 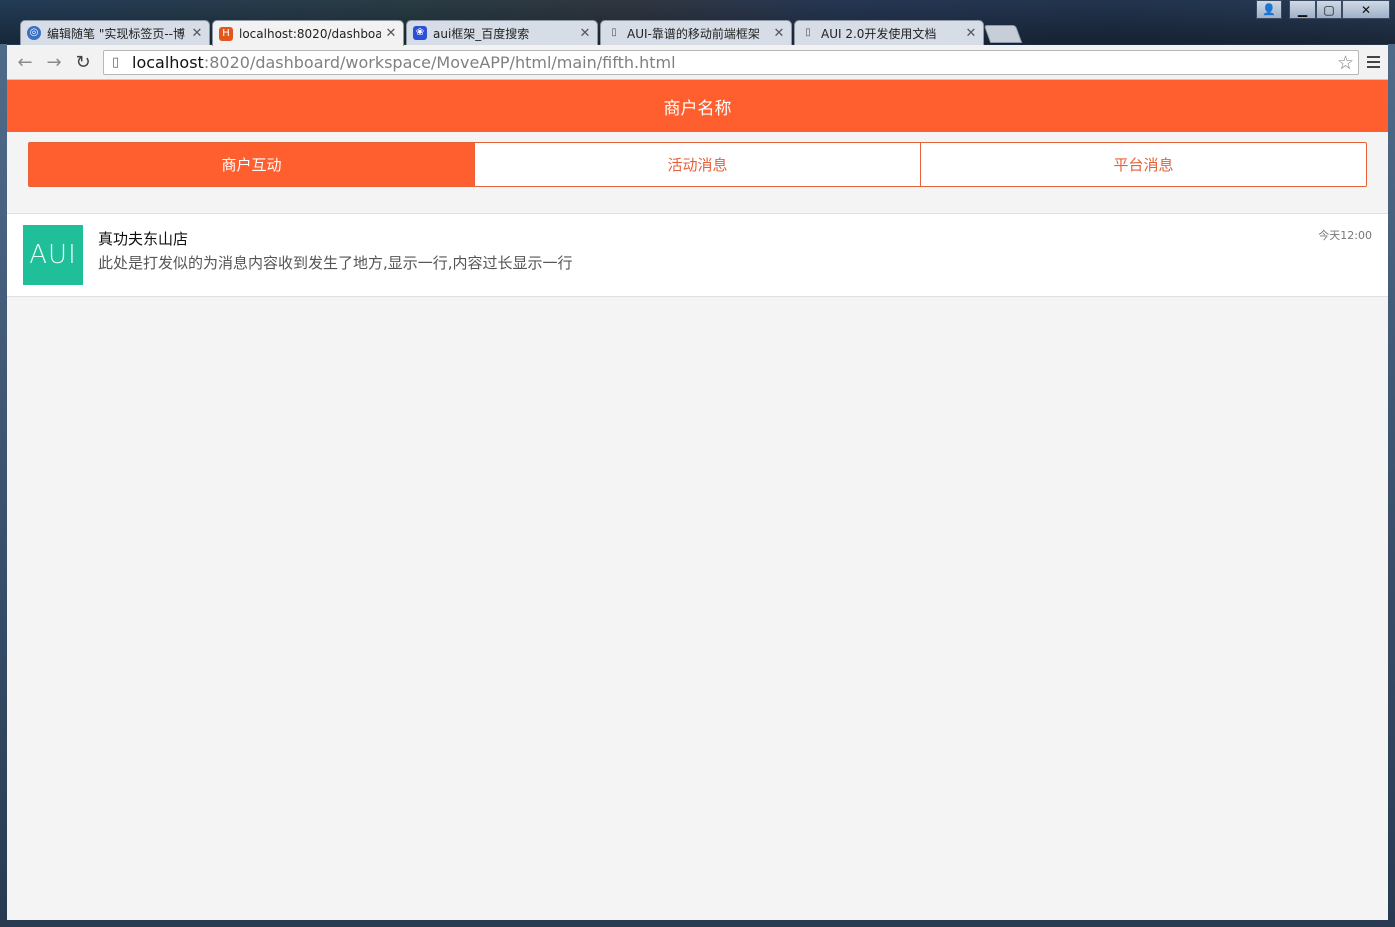 I want to click on tab-aui-home: ▯ AUI-靠谱的移动前端框架 ✕, so click(x=696, y=32).